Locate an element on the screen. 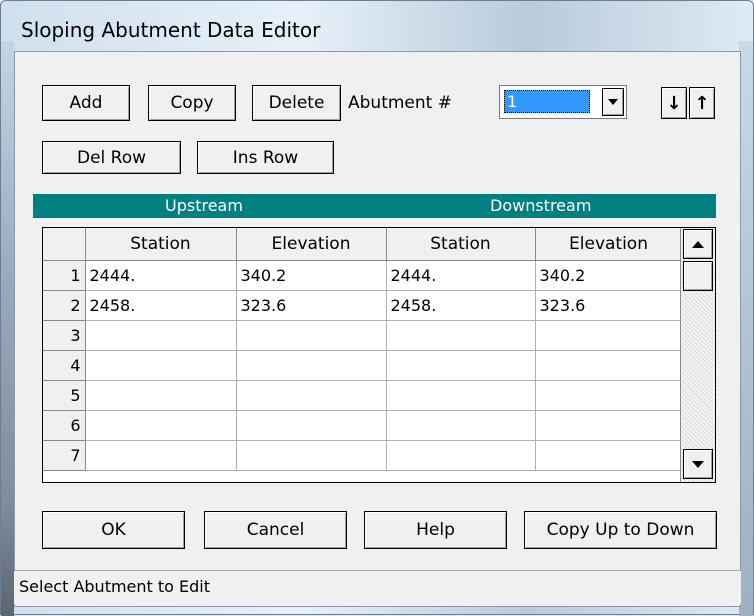 The image size is (754, 616). corner-cell is located at coordinates (64, 244).